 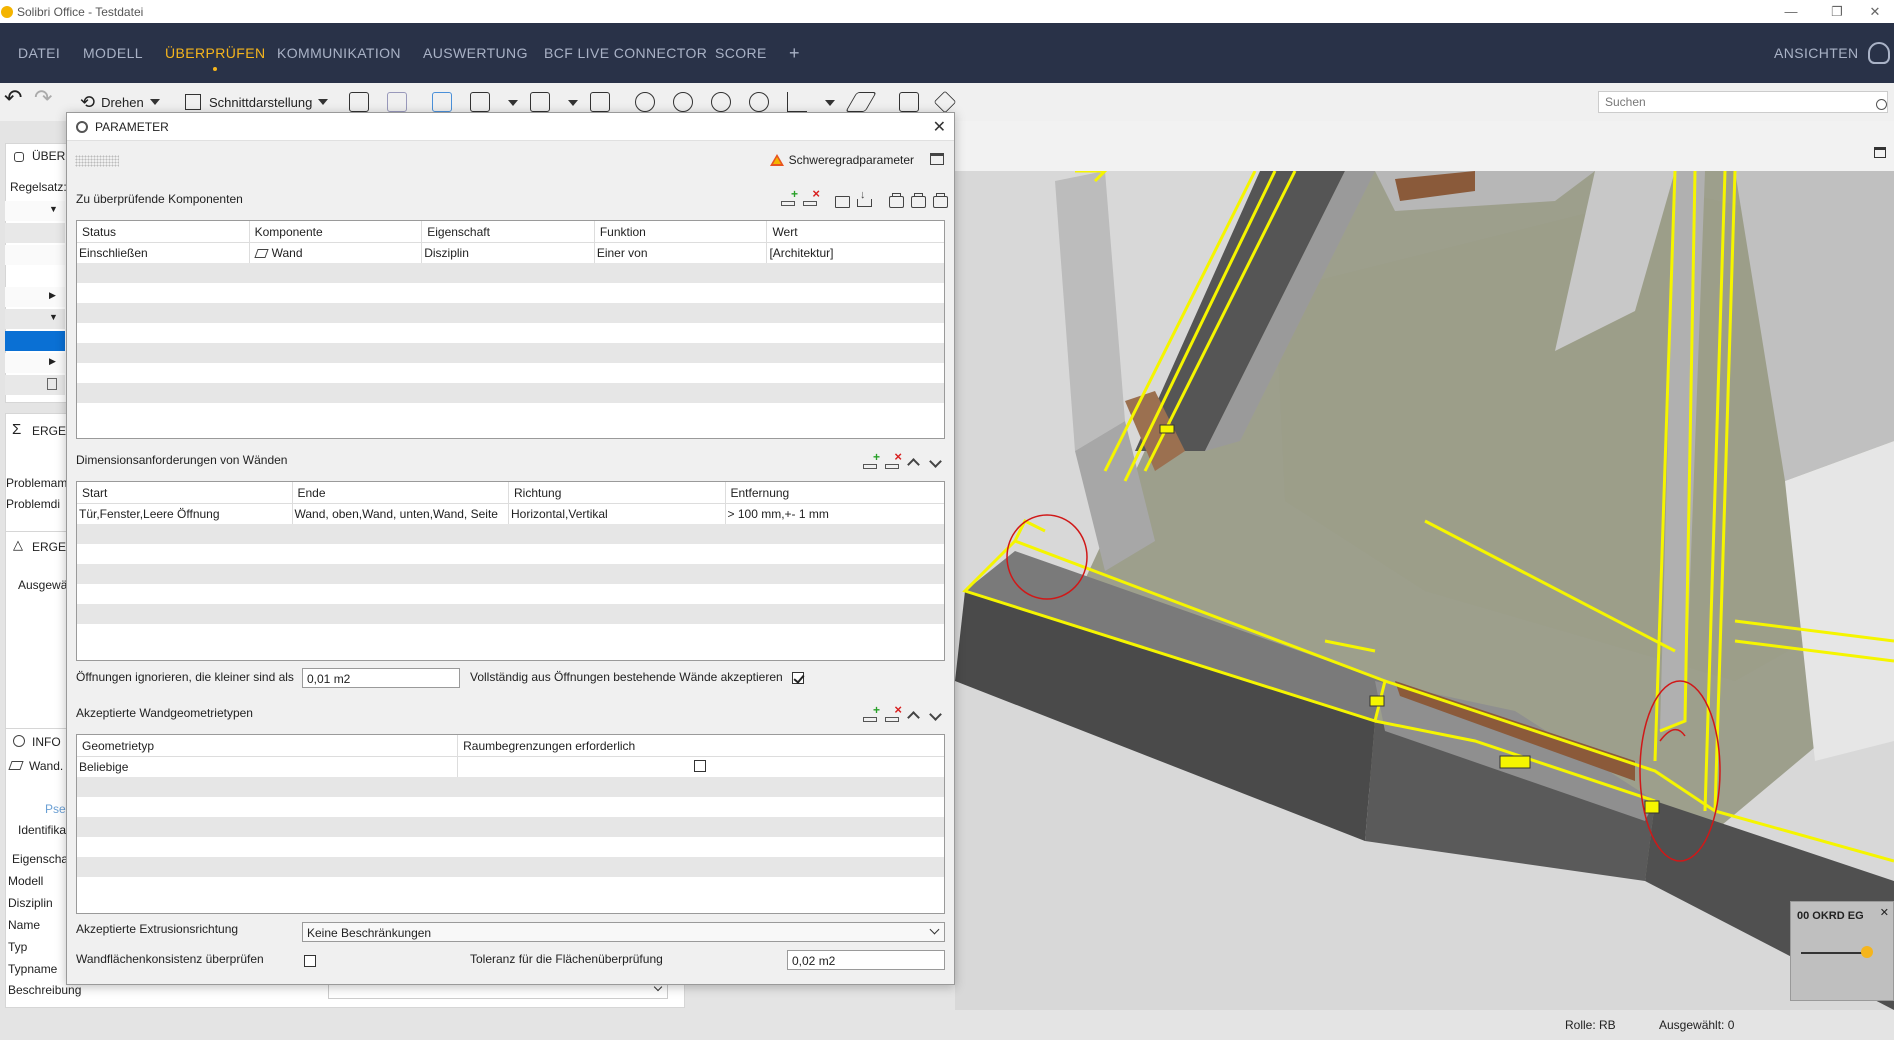 What do you see at coordinates (625, 53) in the screenshot?
I see `menu-bcf-live-connector: BCF LIVE CONNECTOR` at bounding box center [625, 53].